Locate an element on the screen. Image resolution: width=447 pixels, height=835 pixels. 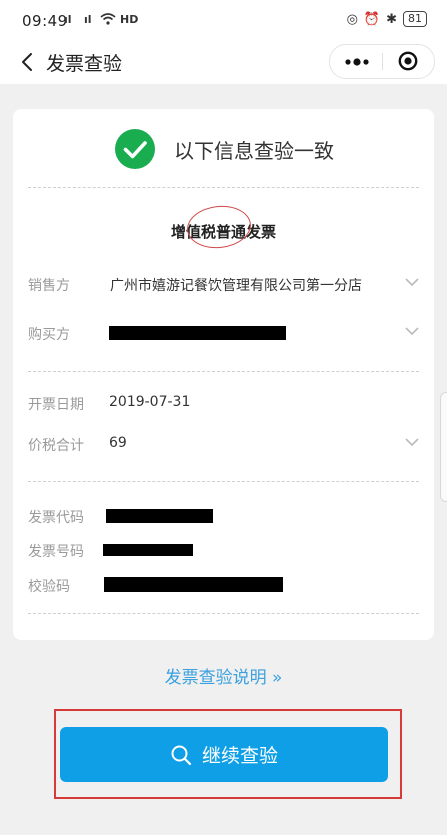
back-arrow-icon is located at coordinates (28, 62).